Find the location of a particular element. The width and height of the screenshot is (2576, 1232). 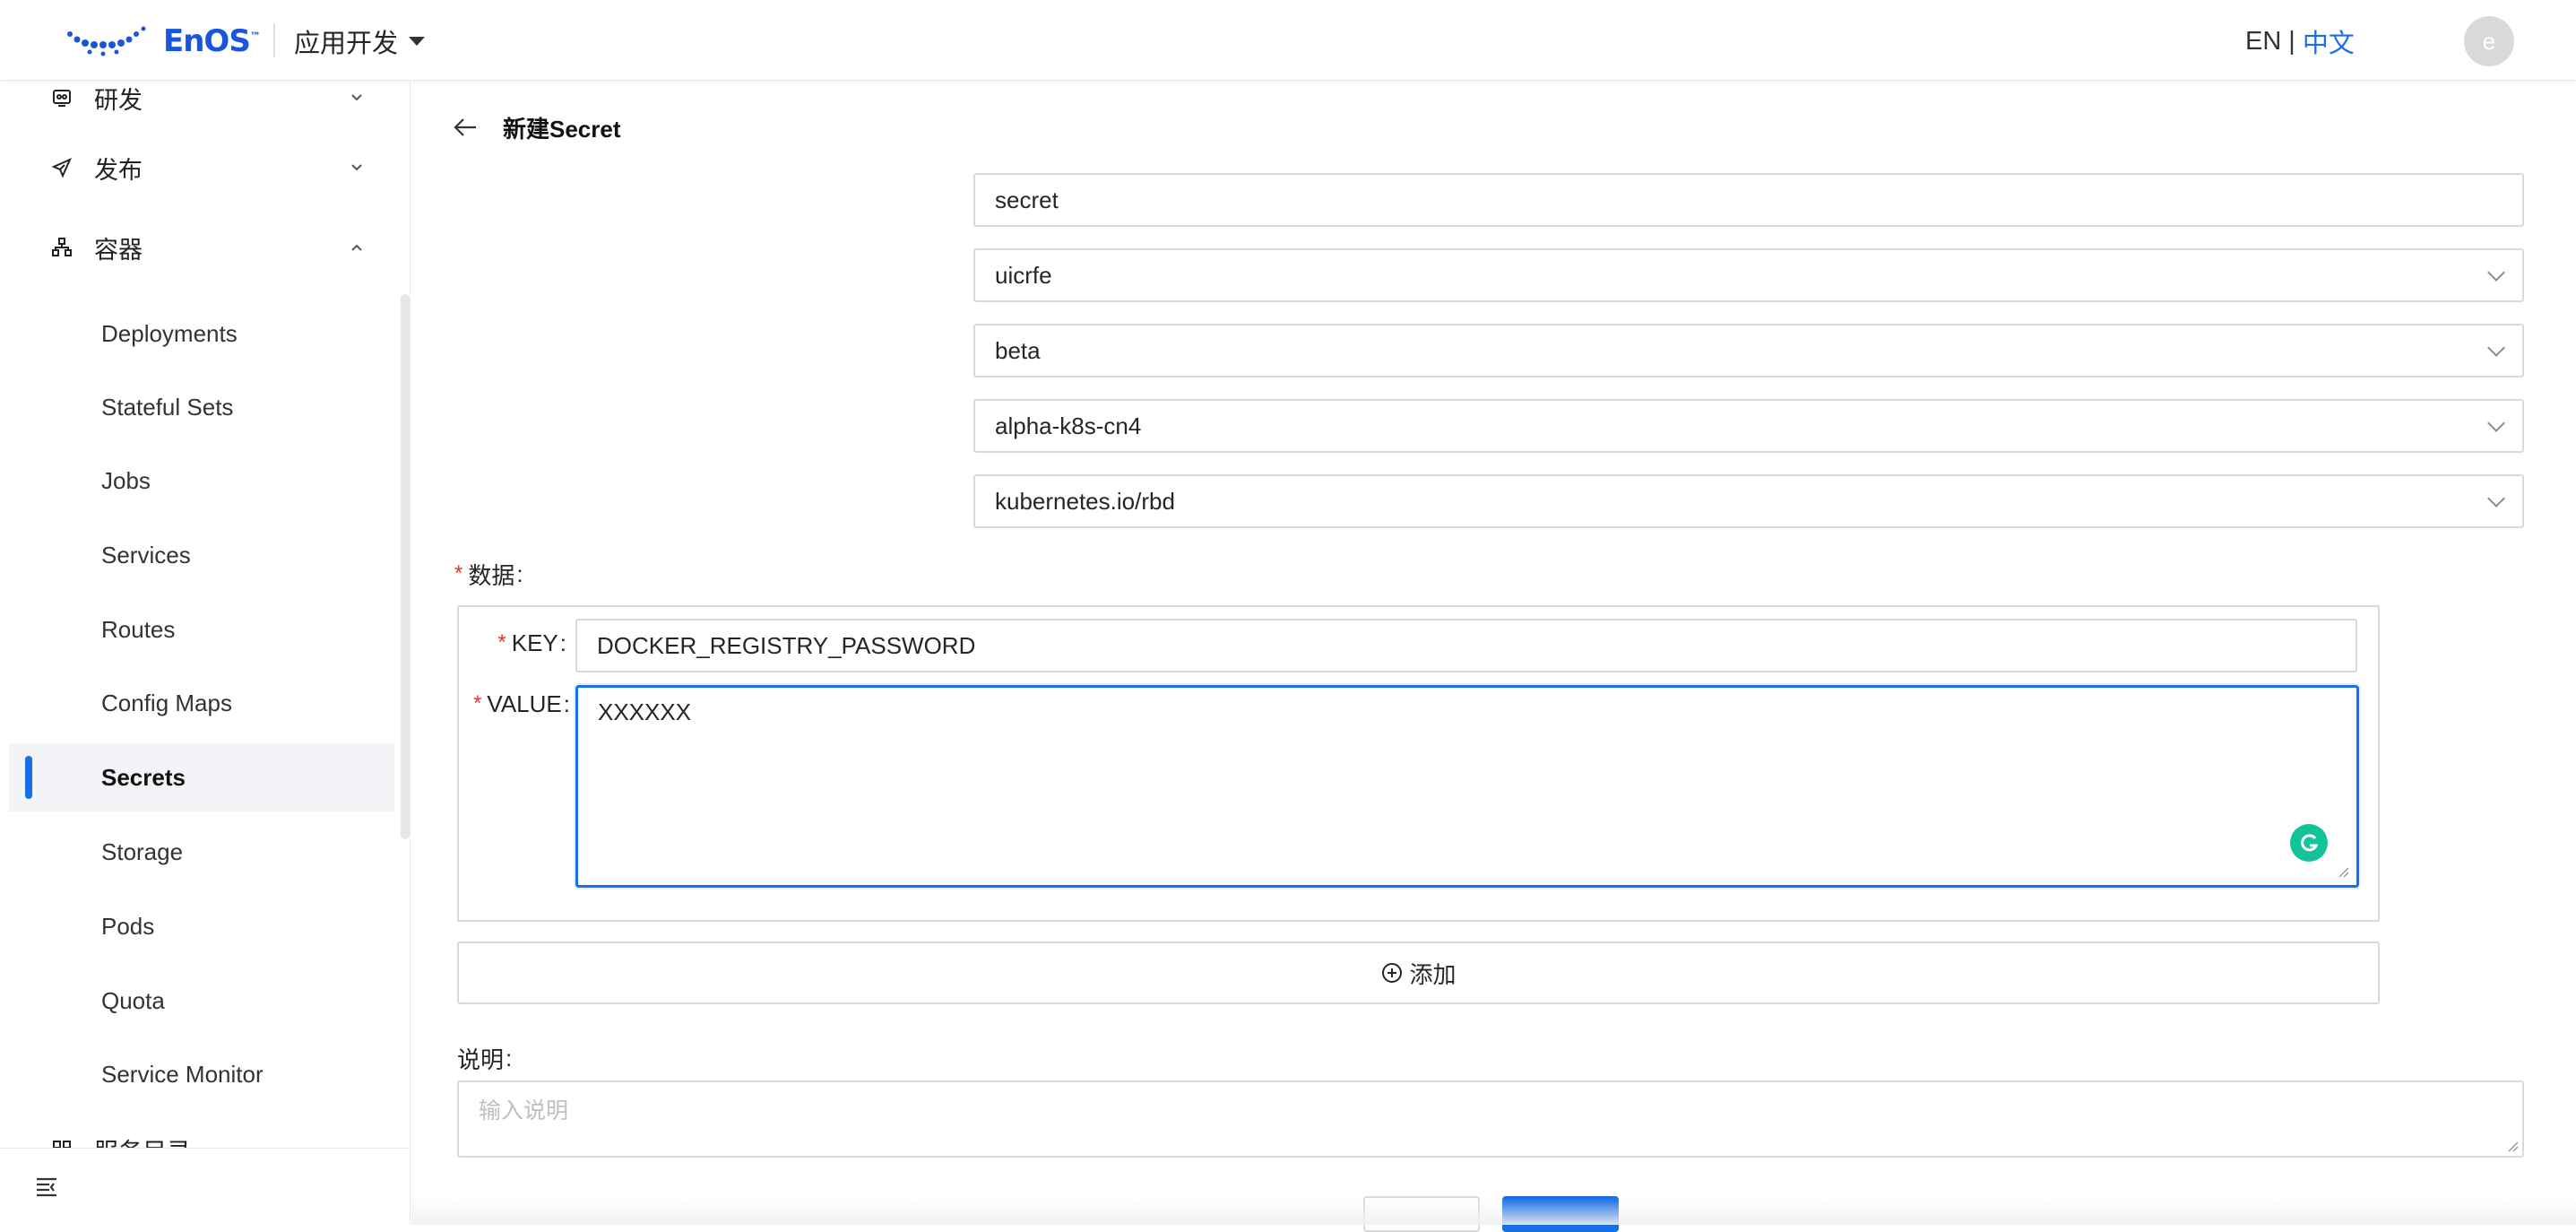

sidebar-item-service-monitor: Service Monitor is located at coordinates (201, 1074).